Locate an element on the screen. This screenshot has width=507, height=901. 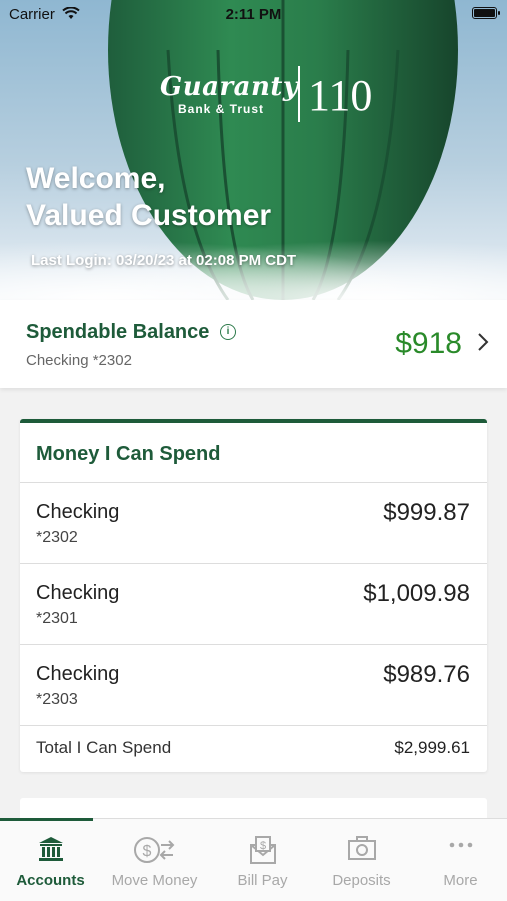
account-number: *2301 is located at coordinates (57, 618).